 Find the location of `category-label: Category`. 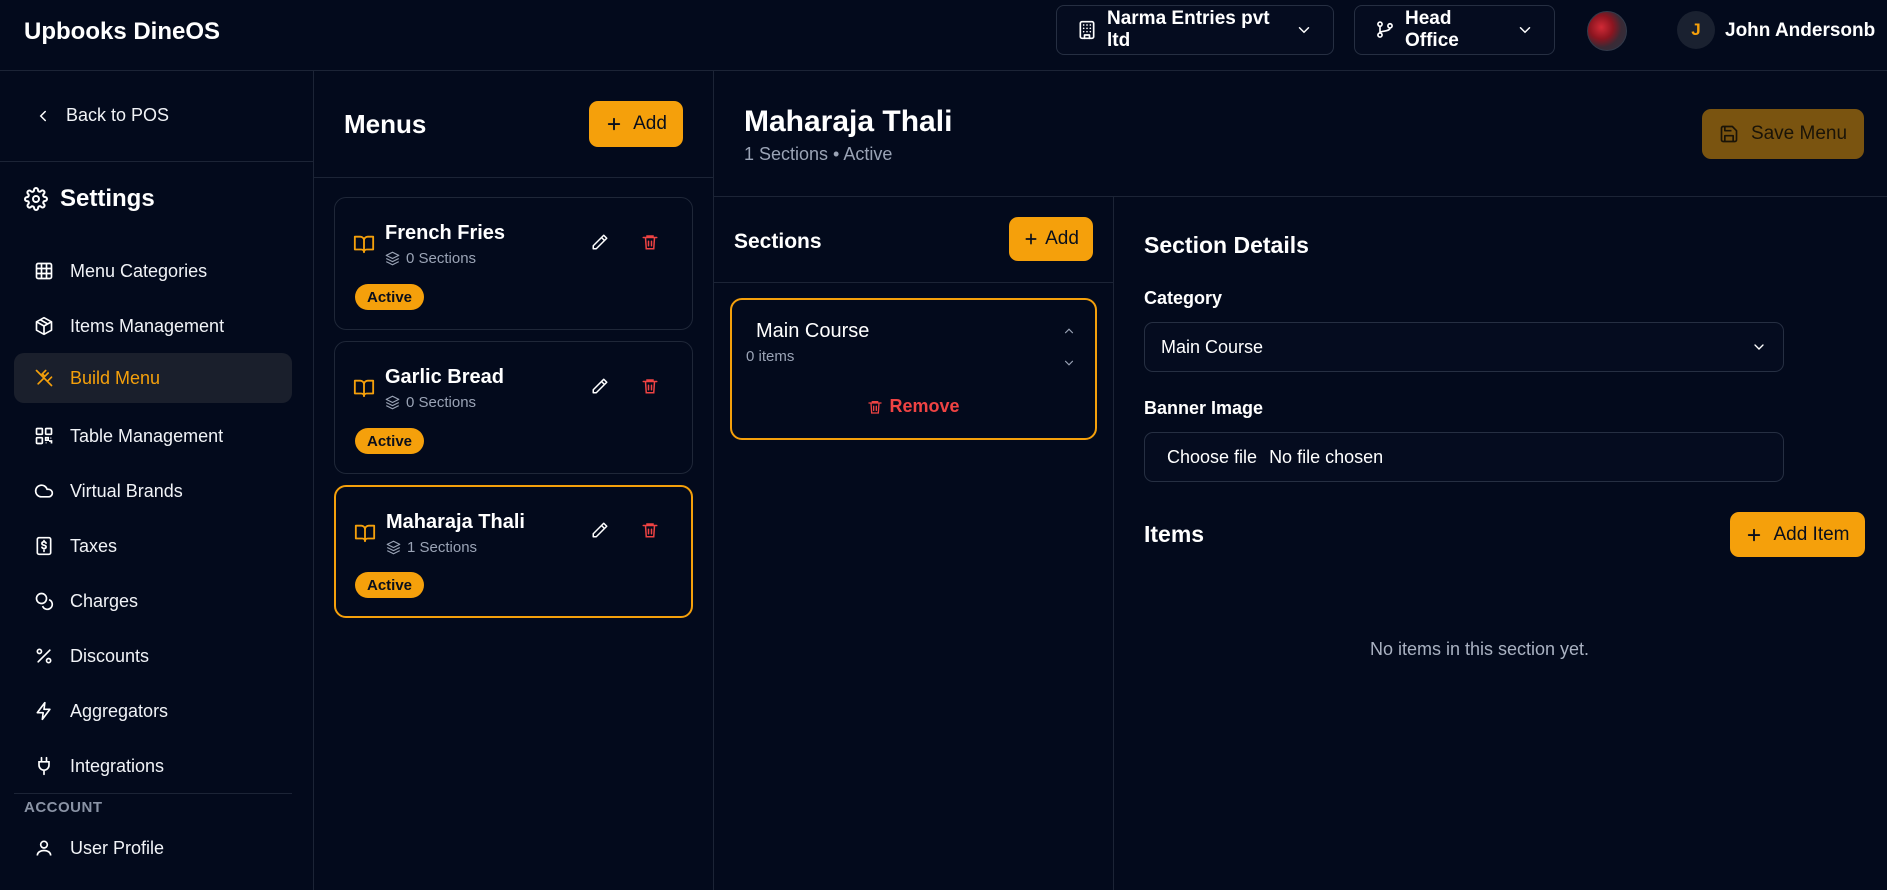

category-label: Category is located at coordinates (1183, 298).